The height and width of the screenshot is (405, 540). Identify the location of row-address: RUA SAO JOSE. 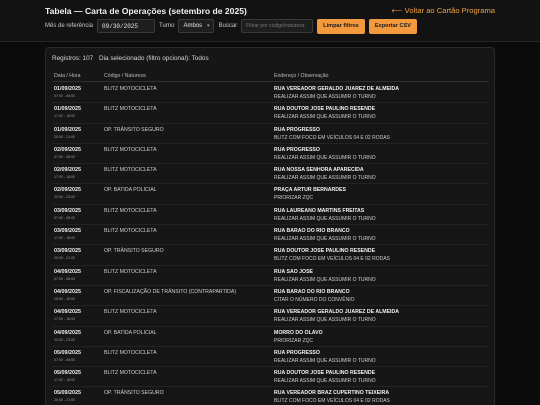
(294, 271).